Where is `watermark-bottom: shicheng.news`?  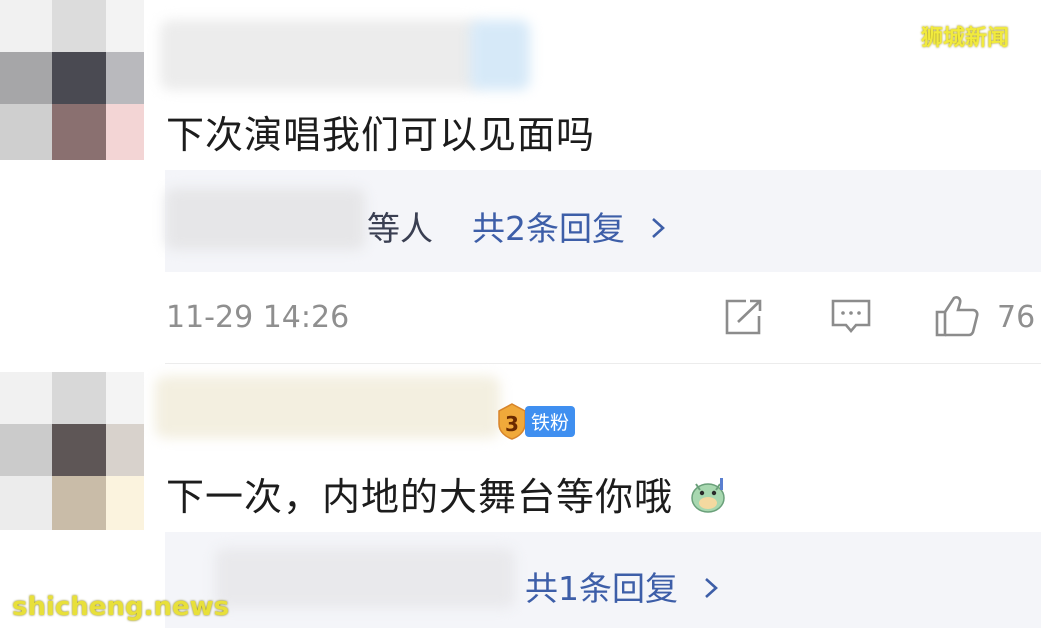 watermark-bottom: shicheng.news is located at coordinates (121, 607).